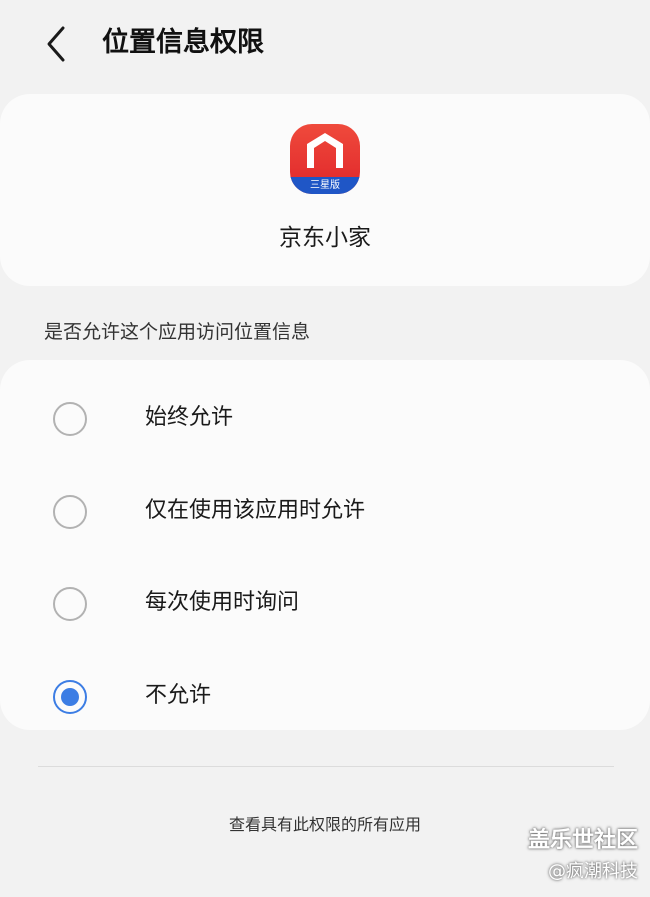  I want to click on option-allow-while-using: 仅在使用该应用时允许, so click(325, 514).